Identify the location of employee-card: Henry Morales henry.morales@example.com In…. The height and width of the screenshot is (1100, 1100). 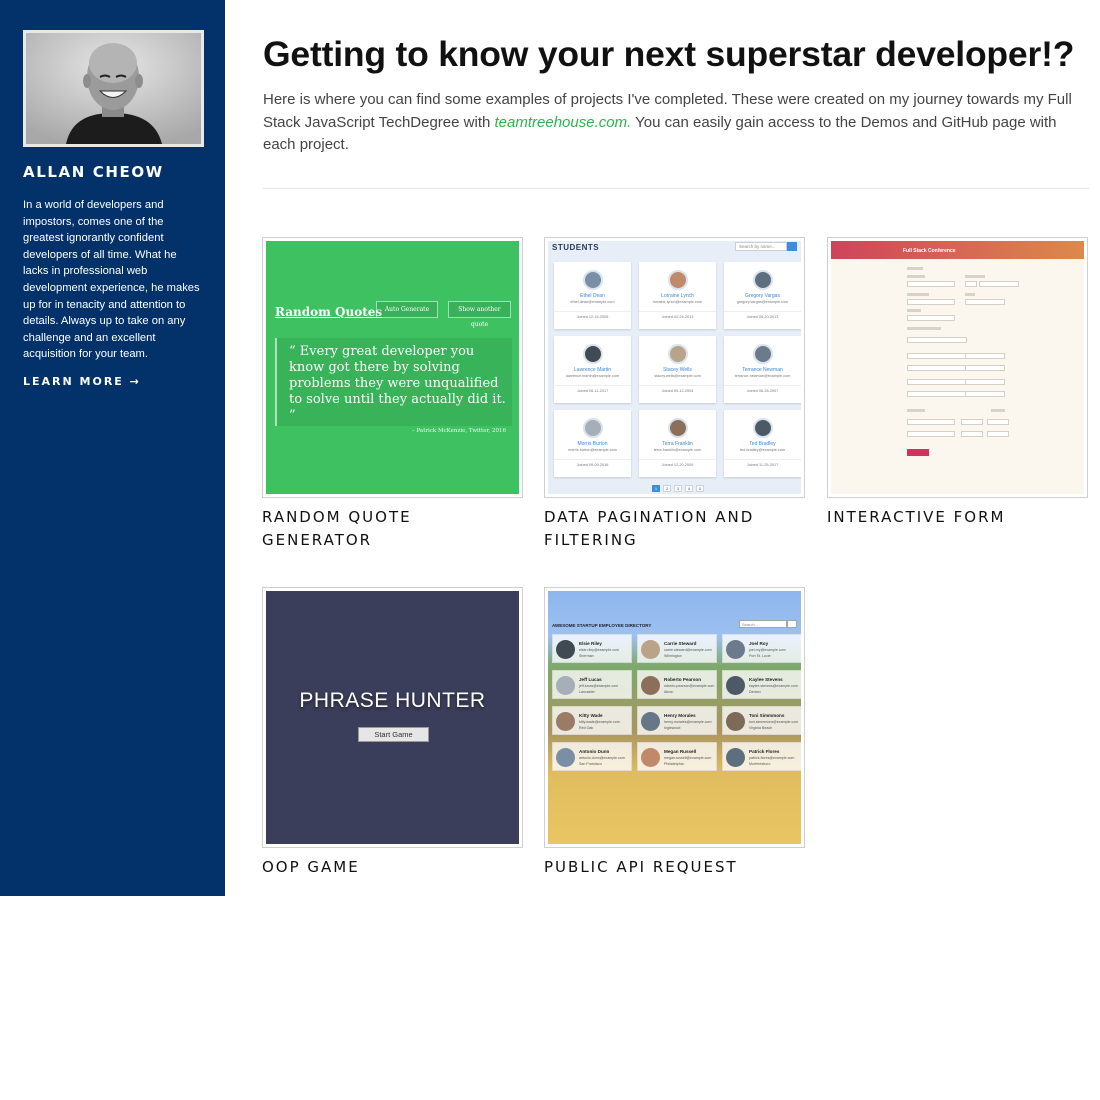
(677, 720).